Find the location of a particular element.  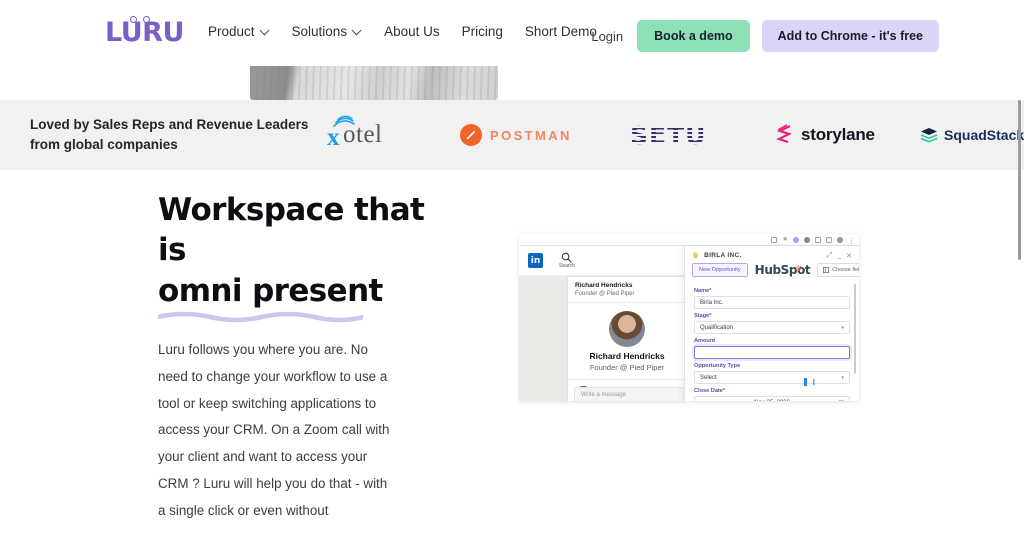

linkedin-card-role: Founder @ Pied Piper is located at coordinates (605, 293).